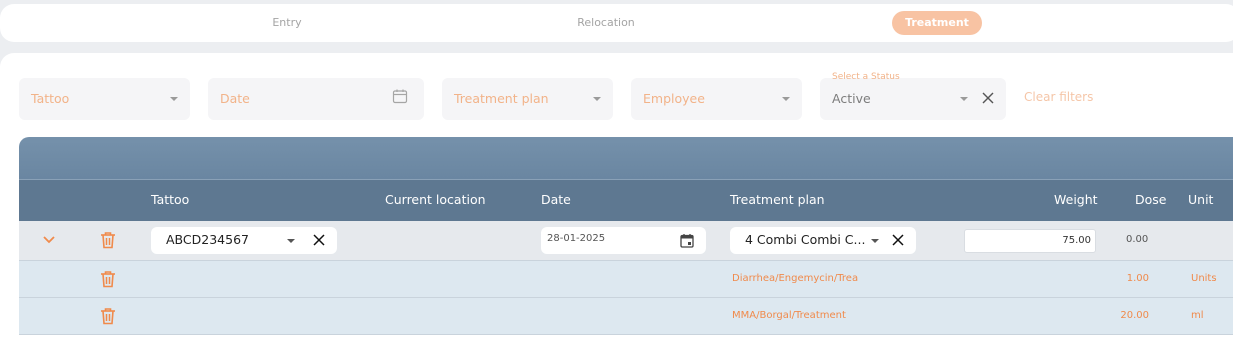 This screenshot has height=338, width=1233. I want to click on step-tabs: Entry Relocation Treatment, so click(616, 23).